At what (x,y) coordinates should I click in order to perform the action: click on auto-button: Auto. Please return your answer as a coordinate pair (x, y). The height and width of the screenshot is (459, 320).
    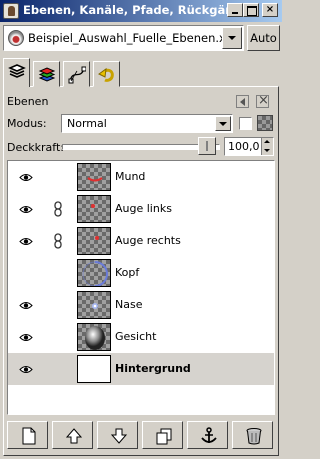
    Looking at the image, I should click on (263, 38).